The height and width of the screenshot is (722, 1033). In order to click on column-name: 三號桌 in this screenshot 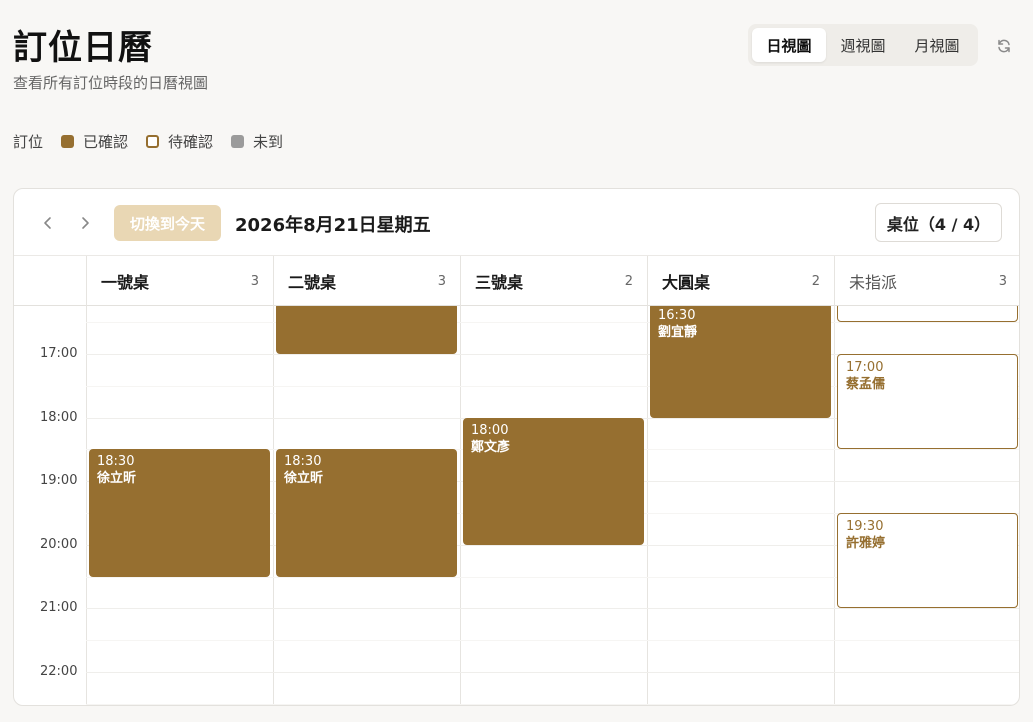, I will do `click(499, 282)`.